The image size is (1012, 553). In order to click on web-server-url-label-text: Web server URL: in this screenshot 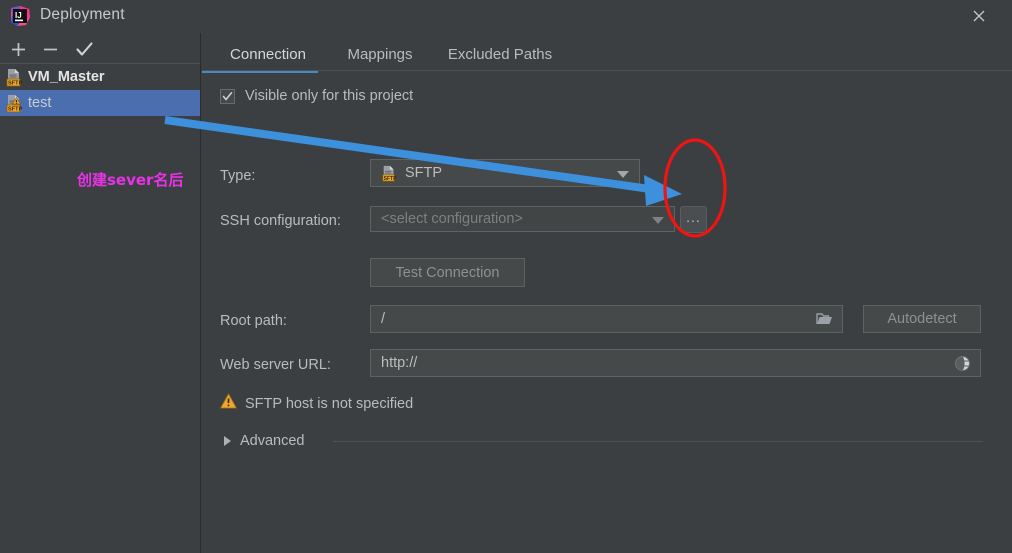, I will do `click(275, 365)`.